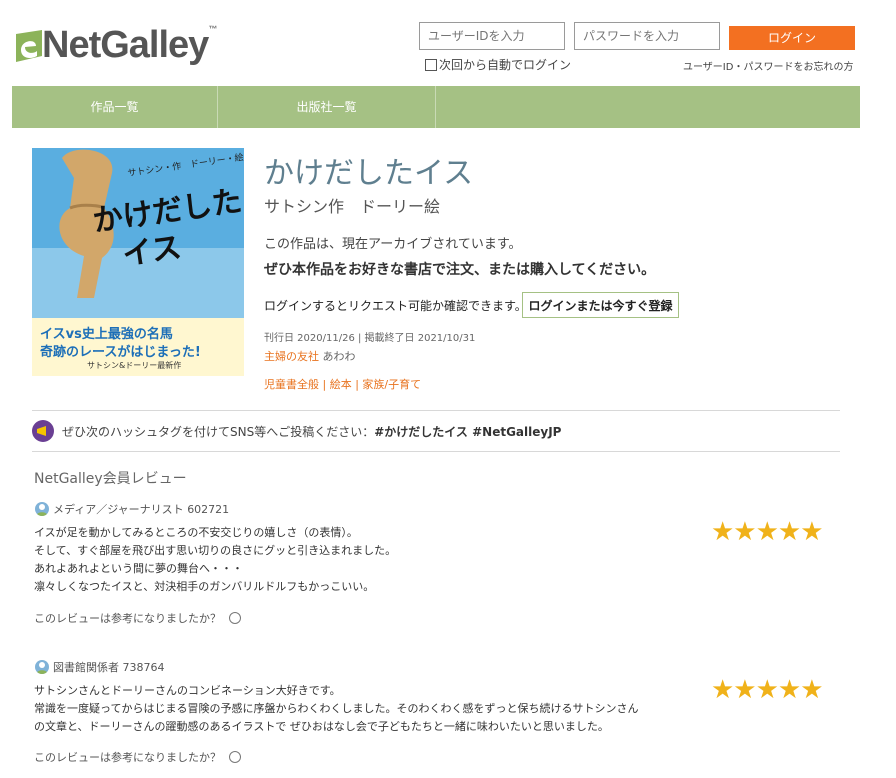 This screenshot has height=778, width=896. Describe the element at coordinates (118, 509) in the screenshot. I see `reviewer-type: メディア／ジャーナリスト` at that location.